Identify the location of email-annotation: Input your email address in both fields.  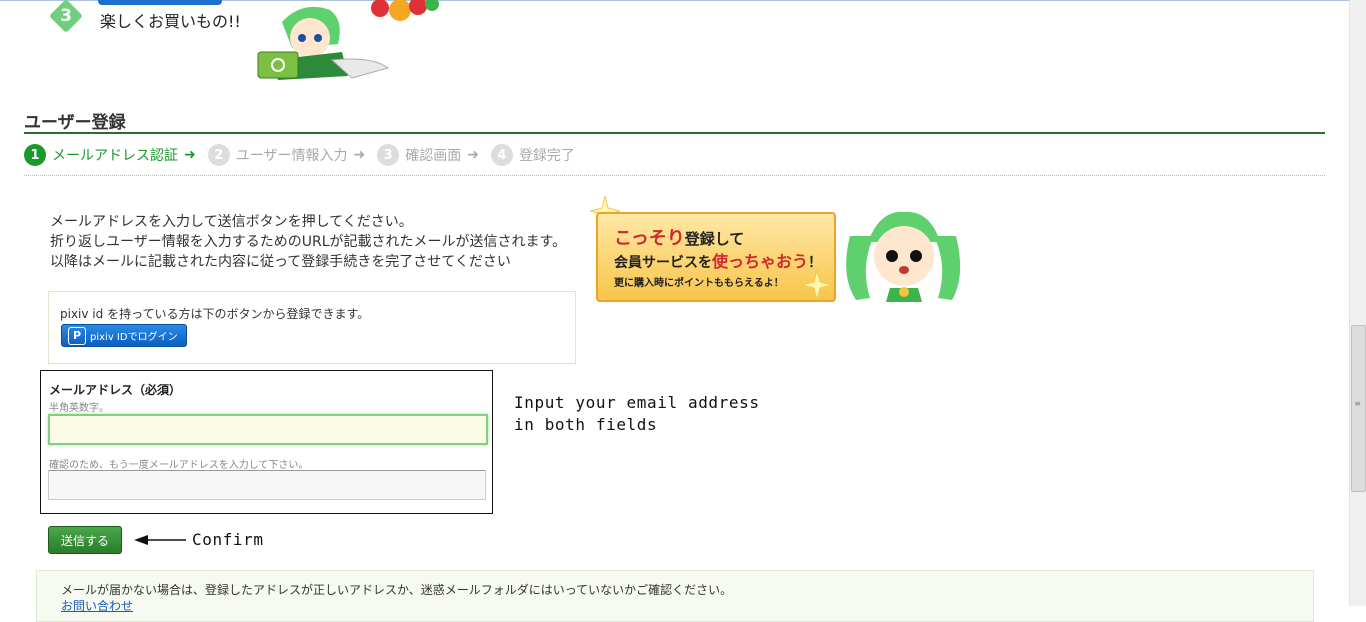
(637, 414).